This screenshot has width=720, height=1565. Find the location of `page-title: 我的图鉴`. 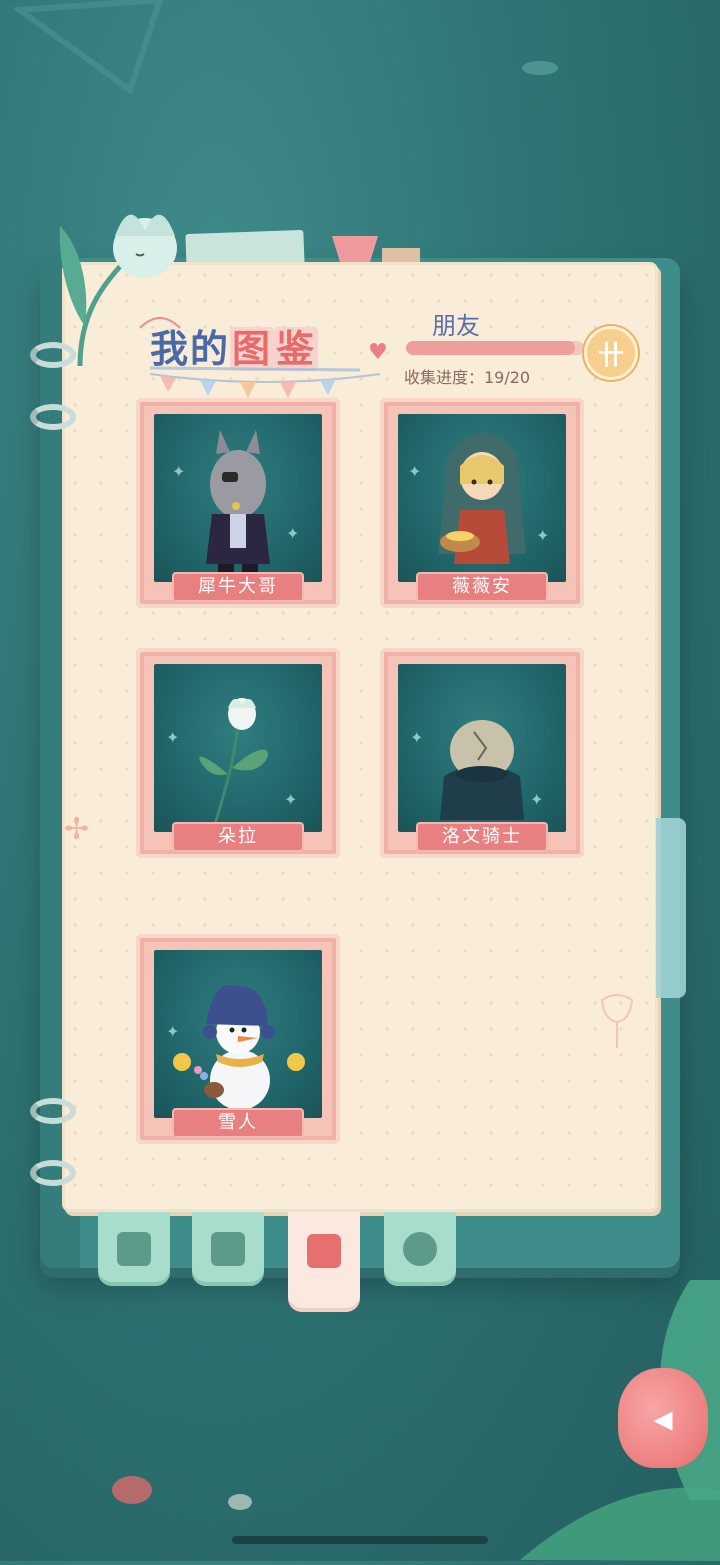

page-title: 我的图鉴 is located at coordinates (264, 347).